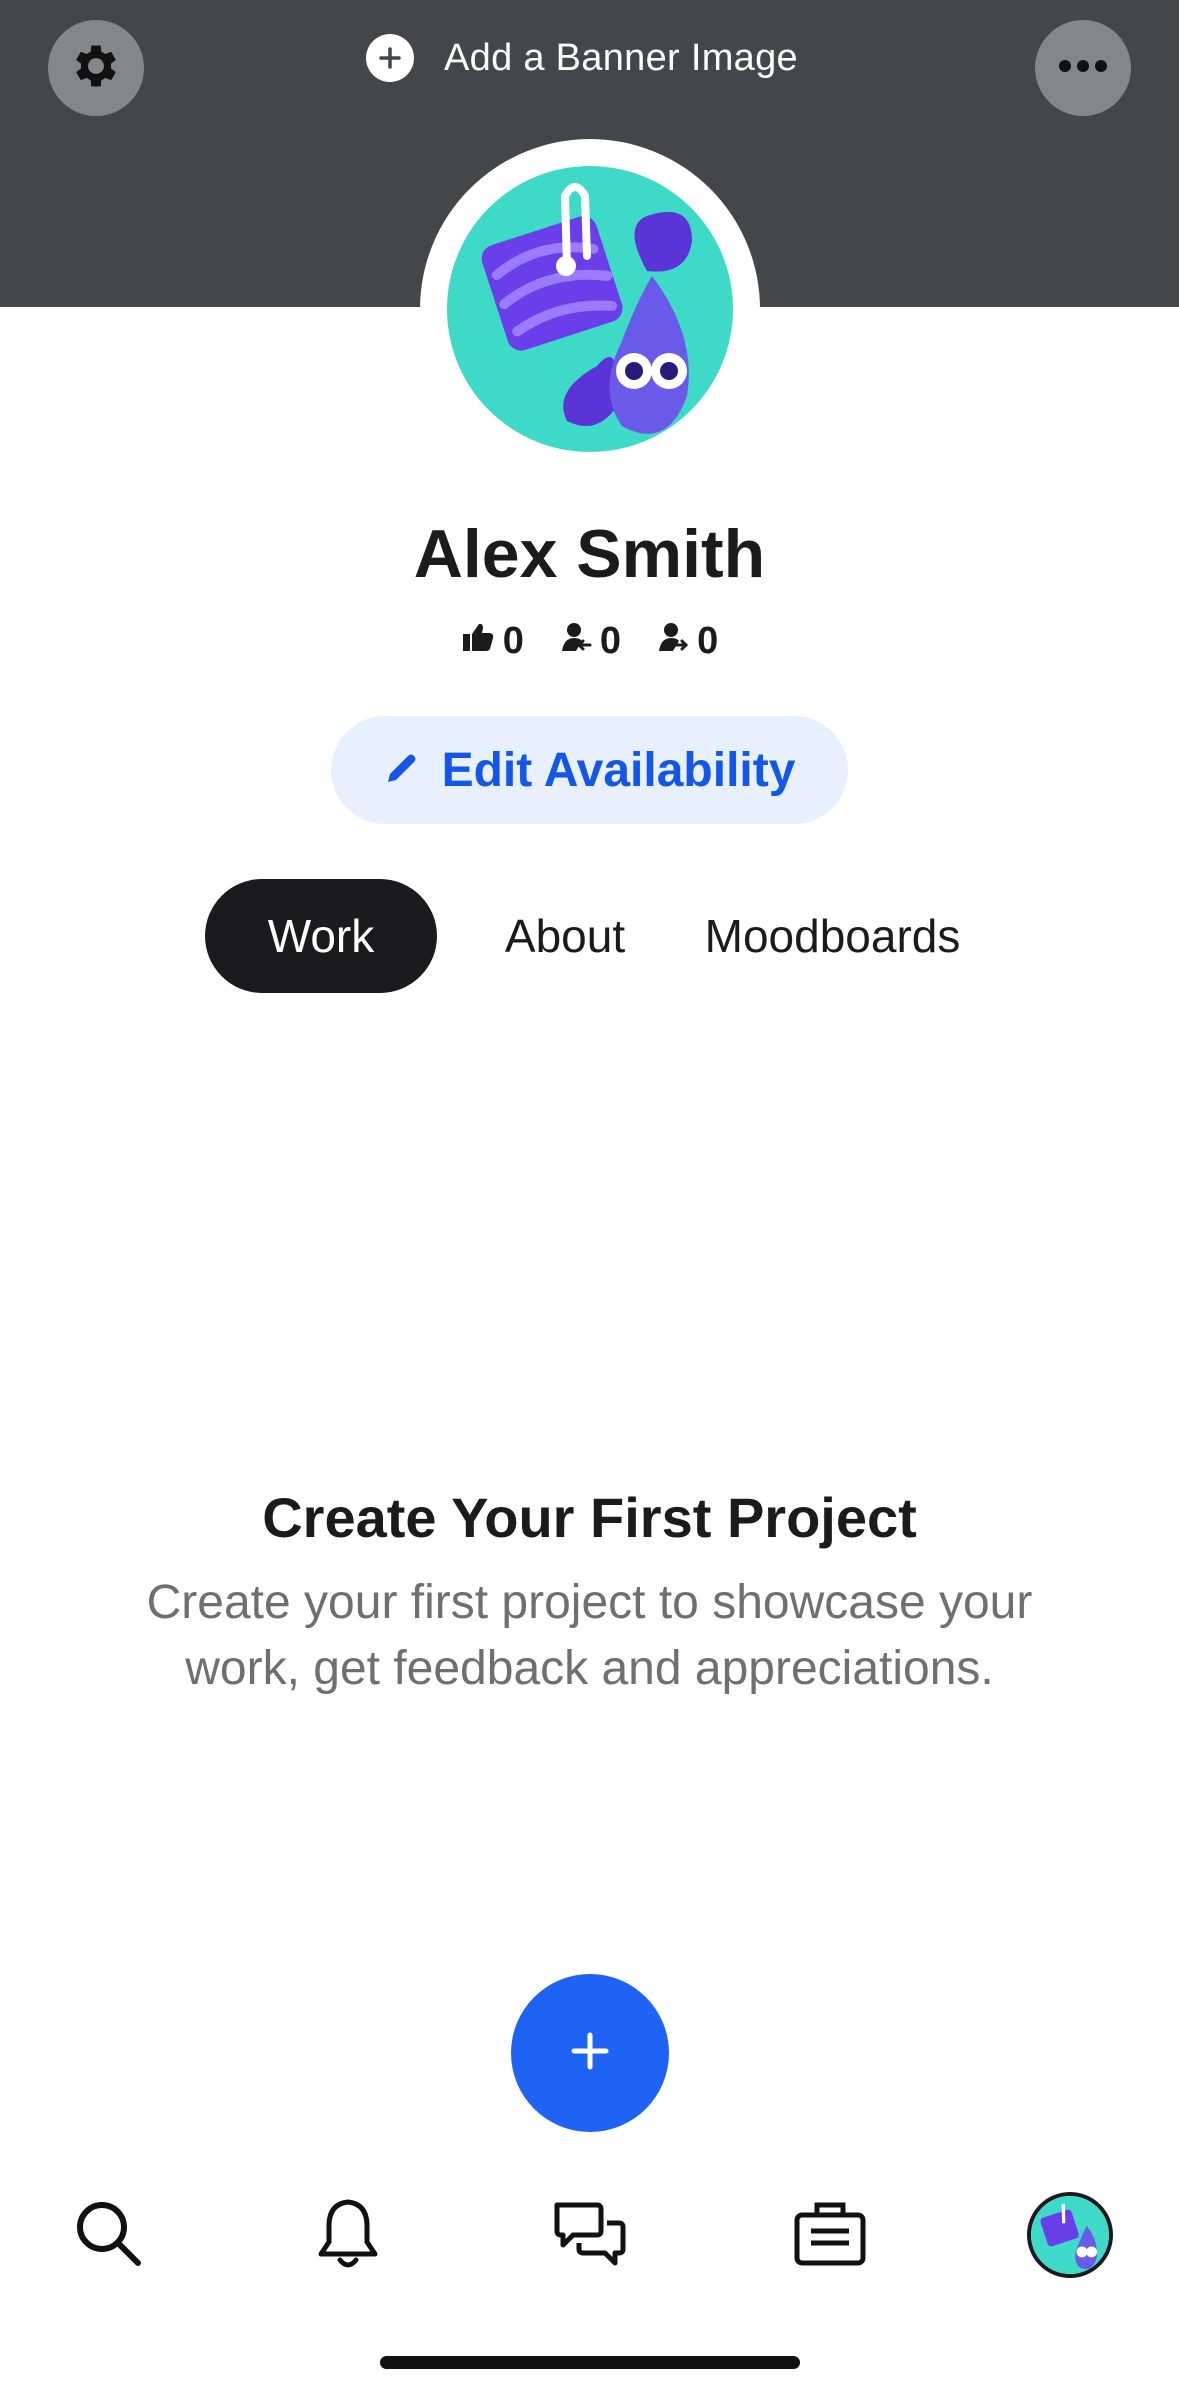  I want to click on create-project-button, so click(590, 2053).